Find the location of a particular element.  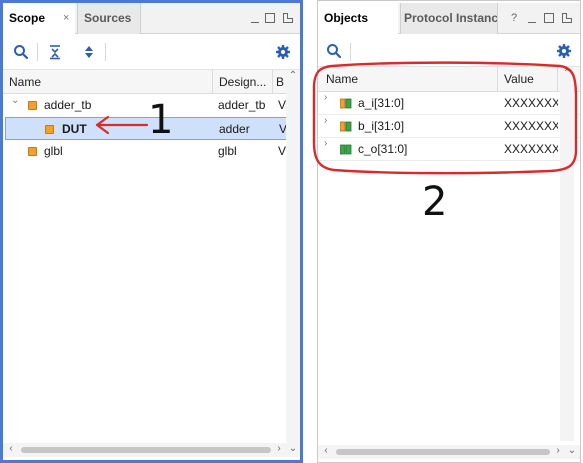

annotation-label-2: 2 is located at coordinates (435, 202).